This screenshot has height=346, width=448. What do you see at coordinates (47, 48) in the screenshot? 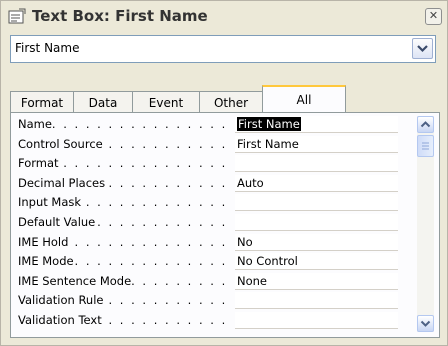
I see `object-selector-value: First Name` at bounding box center [47, 48].